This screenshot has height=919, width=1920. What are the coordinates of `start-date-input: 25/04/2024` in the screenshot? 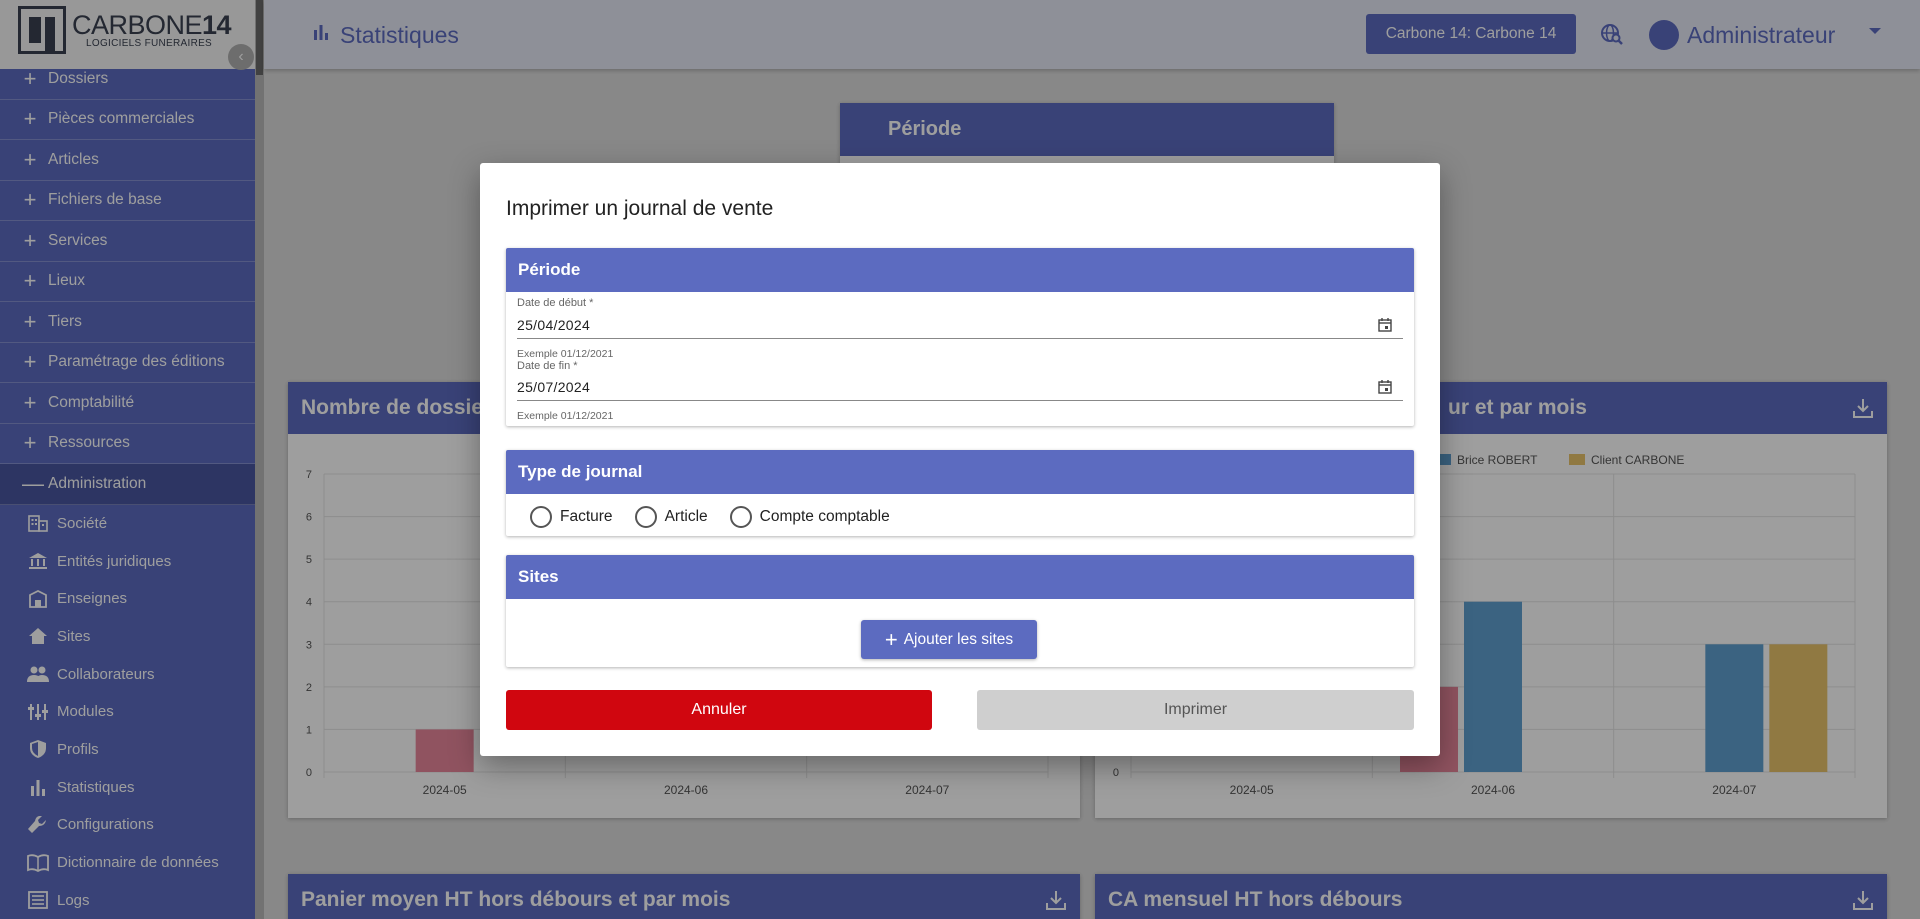 It's located at (553, 325).